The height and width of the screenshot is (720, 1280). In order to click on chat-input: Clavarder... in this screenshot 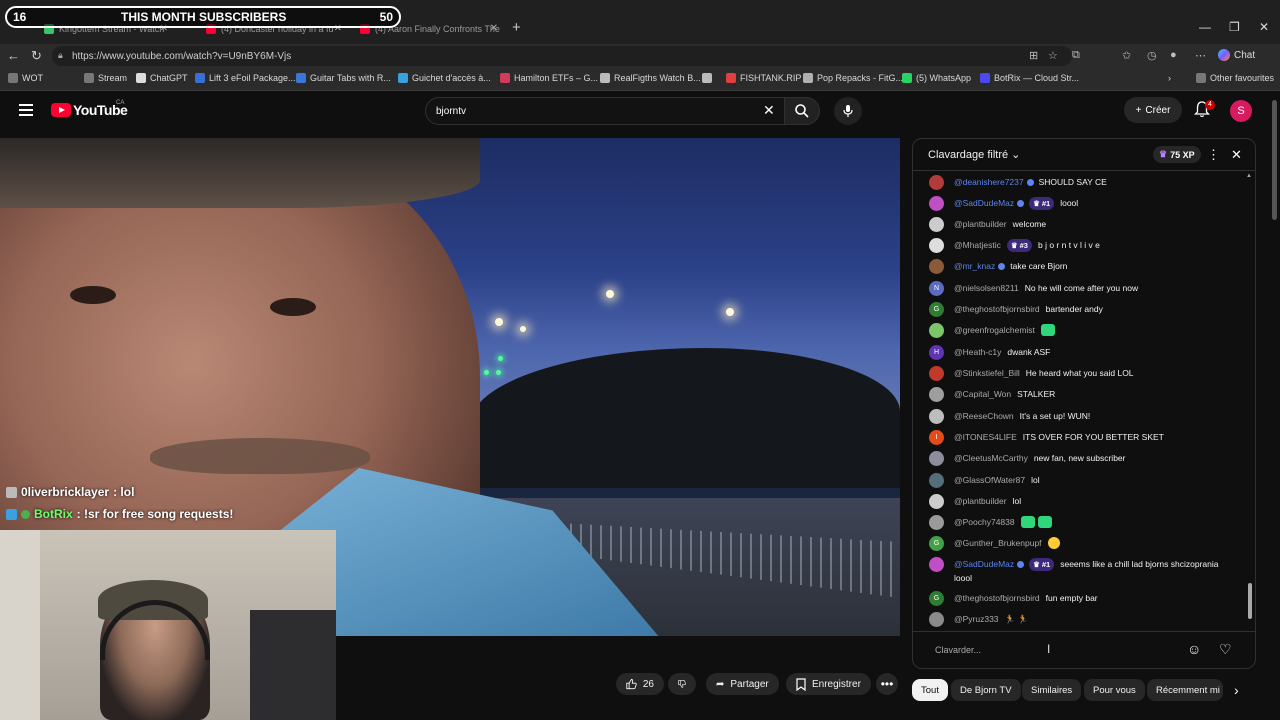, I will do `click(1055, 650)`.